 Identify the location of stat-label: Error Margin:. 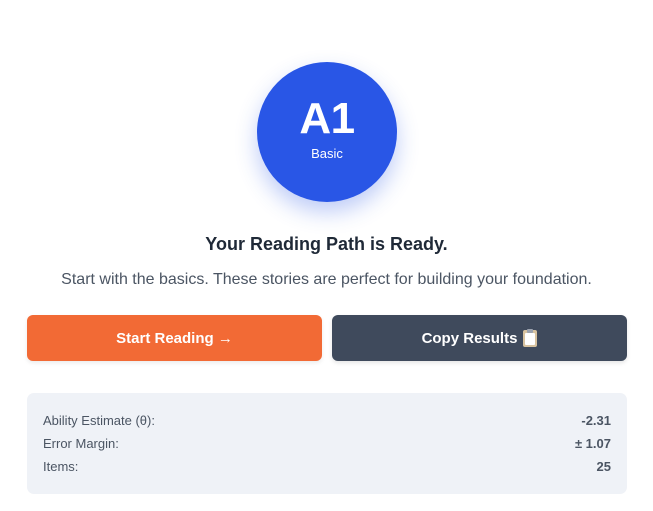
(81, 443).